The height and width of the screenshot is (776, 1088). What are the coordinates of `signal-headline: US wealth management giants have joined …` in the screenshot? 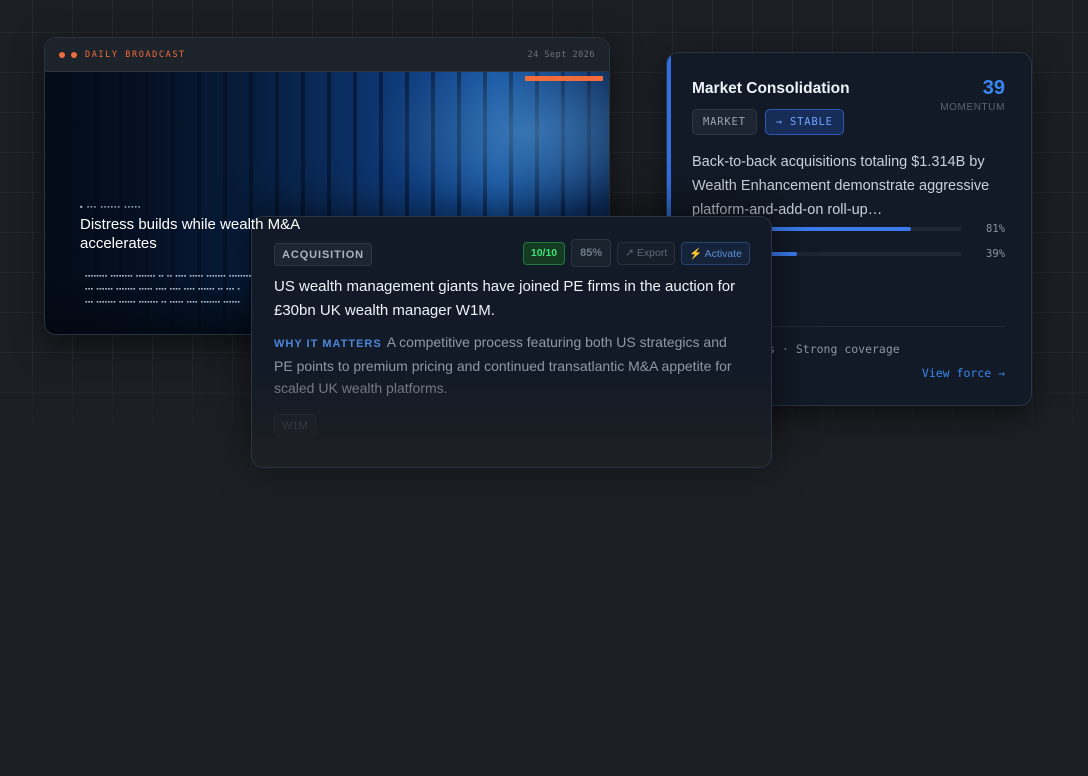 It's located at (505, 298).